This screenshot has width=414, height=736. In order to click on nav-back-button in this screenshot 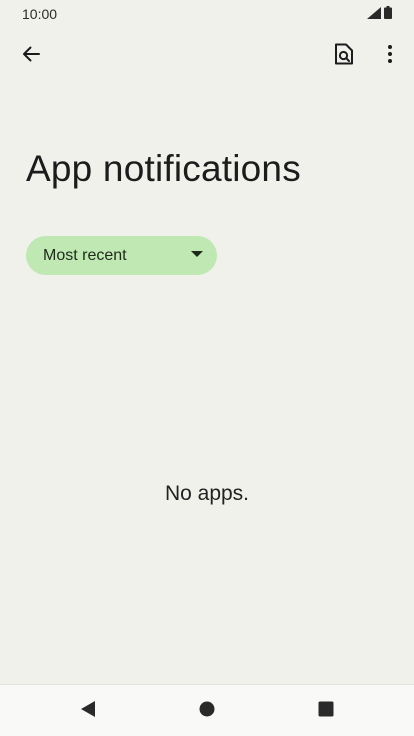, I will do `click(88, 711)`.